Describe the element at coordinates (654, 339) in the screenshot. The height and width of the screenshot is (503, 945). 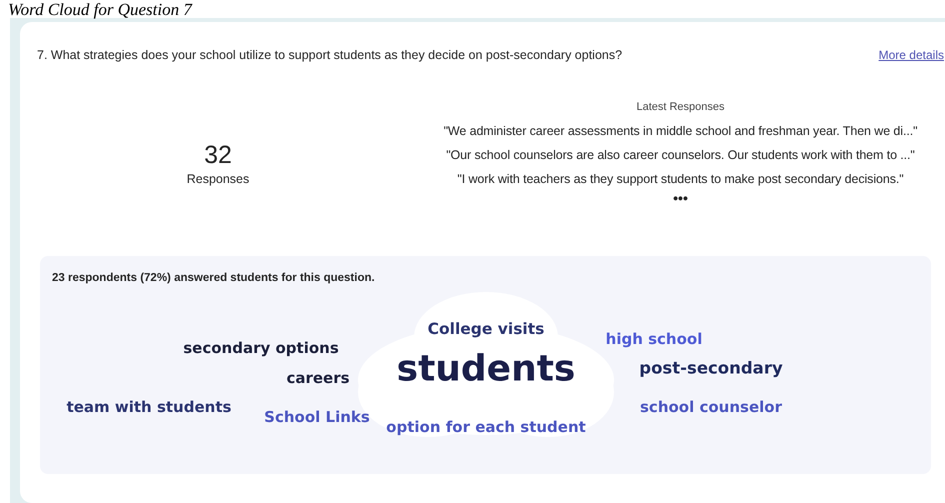
I see `cloud-word: high school` at that location.